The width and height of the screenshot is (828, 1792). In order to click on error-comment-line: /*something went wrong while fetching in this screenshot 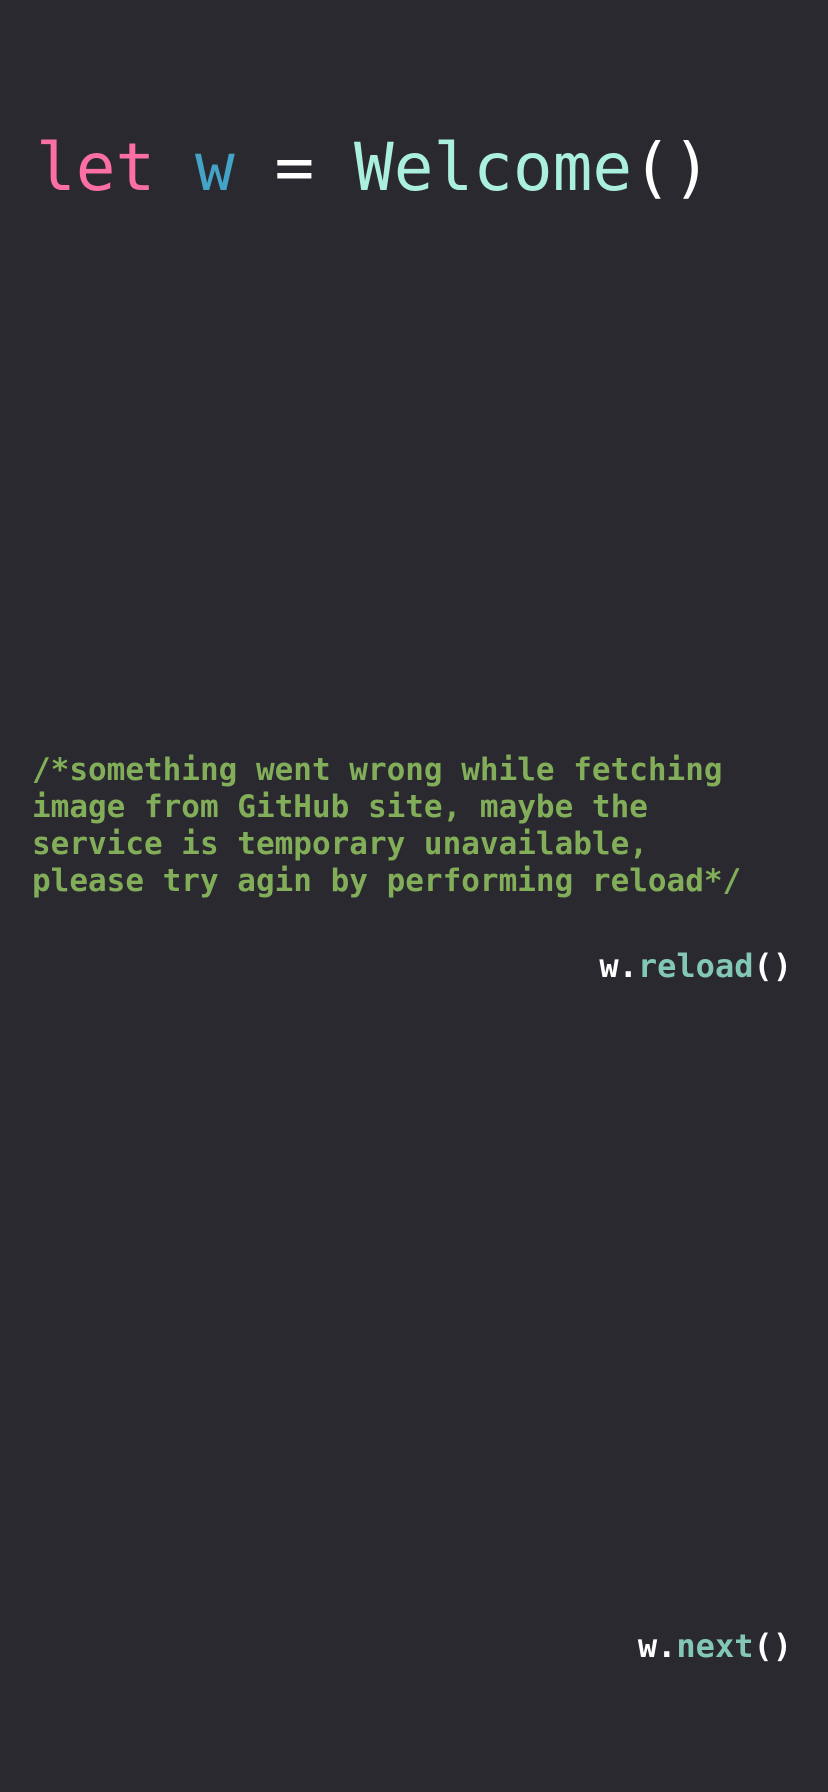, I will do `click(377, 770)`.